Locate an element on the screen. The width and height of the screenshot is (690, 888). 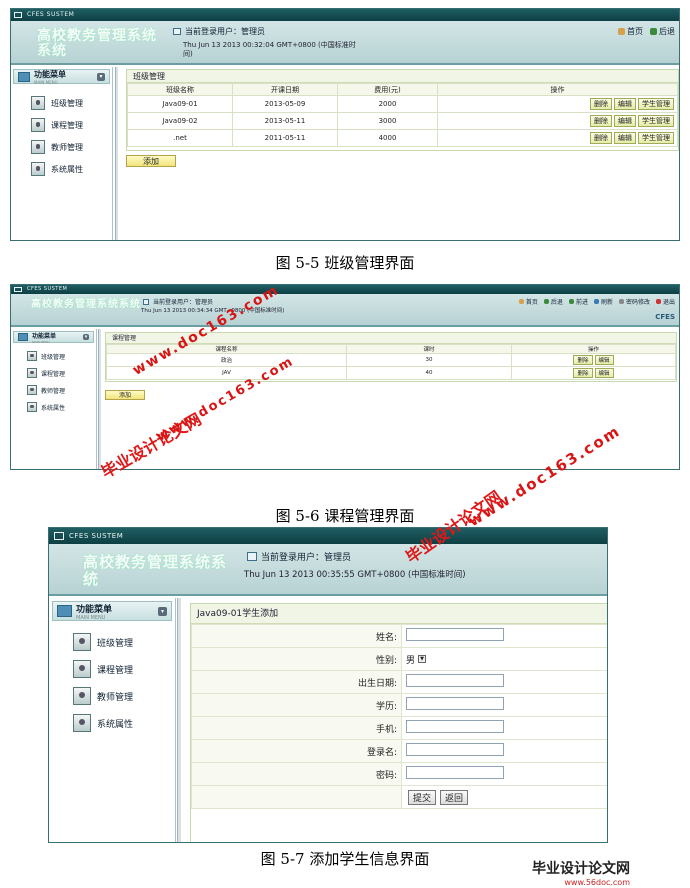
brand-right: CFES is located at coordinates (665, 317).